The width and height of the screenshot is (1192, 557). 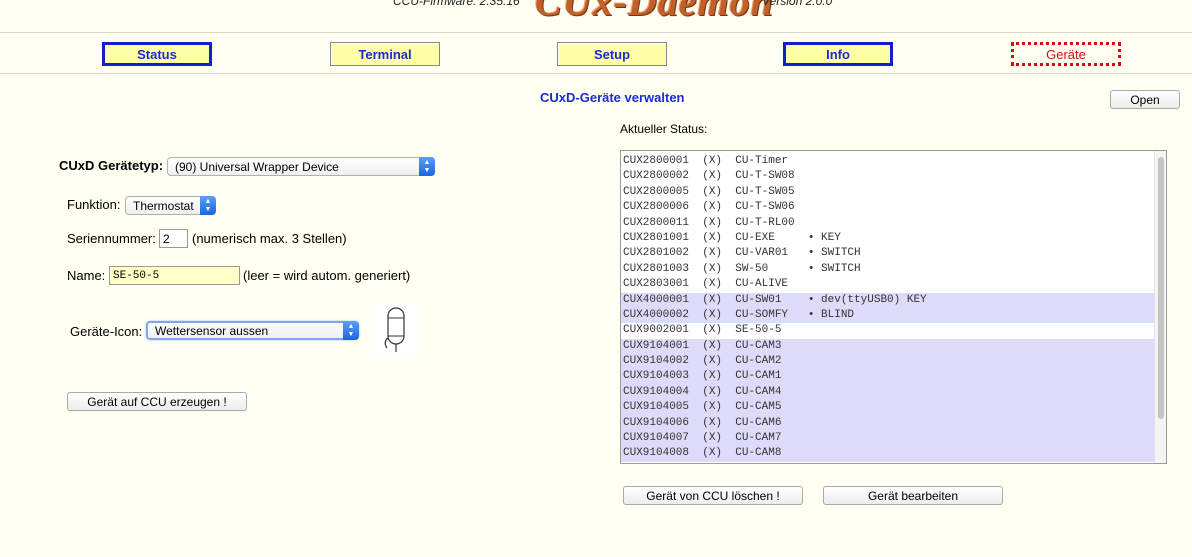 I want to click on delete-device-button: Gerät von CCU löschen !, so click(x=713, y=495).